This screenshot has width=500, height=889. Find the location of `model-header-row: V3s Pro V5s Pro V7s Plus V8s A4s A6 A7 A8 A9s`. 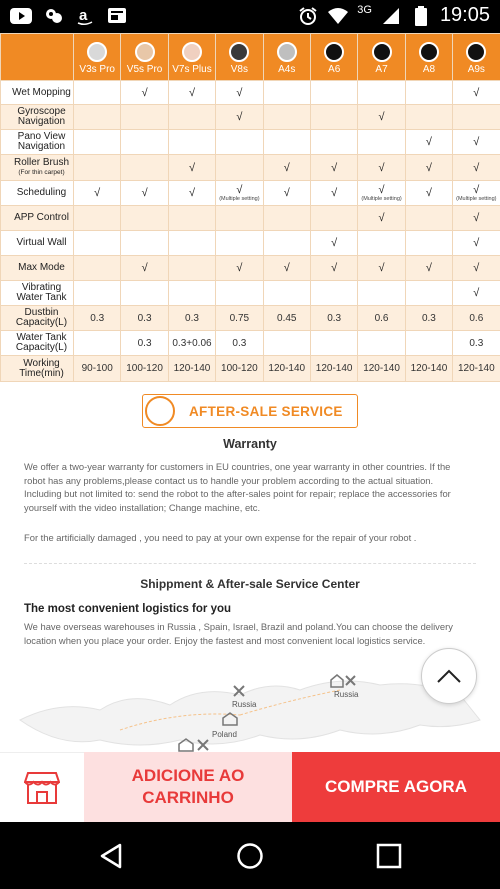

model-header-row: V3s Pro V5s Pro V7s Plus V8s A4s A6 A7 A8 A9s is located at coordinates (250, 57).